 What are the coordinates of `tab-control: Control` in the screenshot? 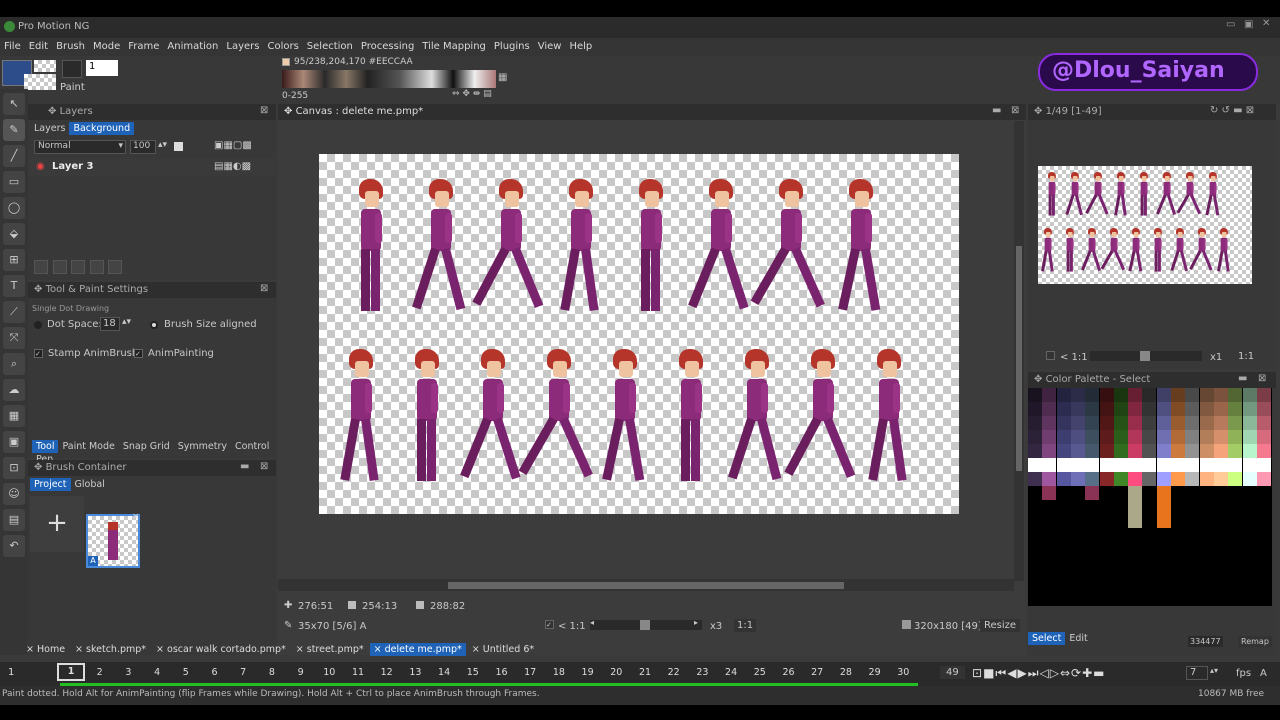 It's located at (252, 446).